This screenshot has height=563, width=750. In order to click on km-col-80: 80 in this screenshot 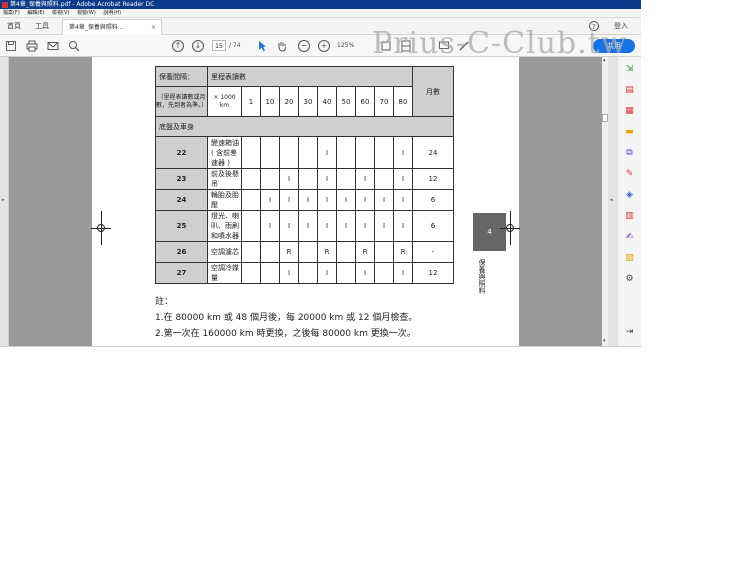, I will do `click(403, 101)`.